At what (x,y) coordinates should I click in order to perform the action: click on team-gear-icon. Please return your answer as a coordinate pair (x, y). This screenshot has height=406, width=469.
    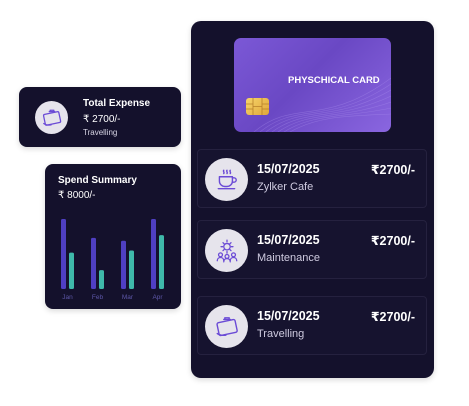
    Looking at the image, I should click on (226, 250).